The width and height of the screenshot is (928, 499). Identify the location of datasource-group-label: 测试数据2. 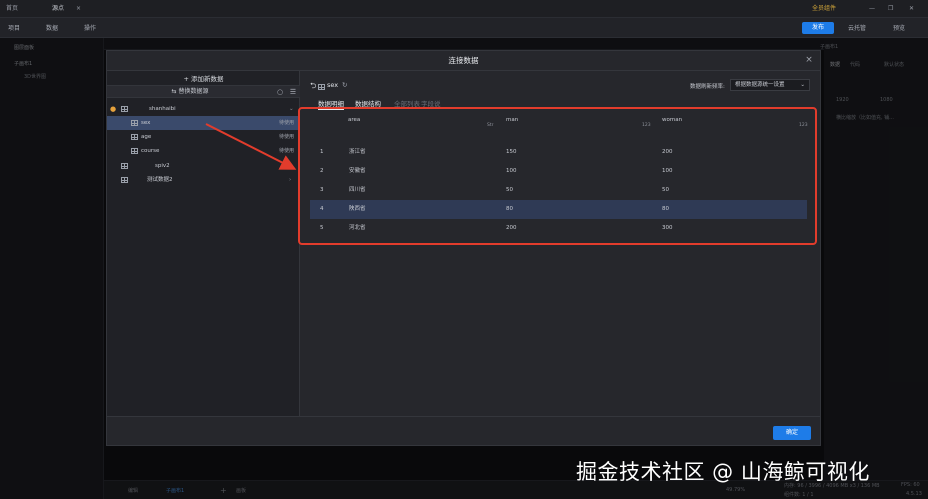
(160, 180).